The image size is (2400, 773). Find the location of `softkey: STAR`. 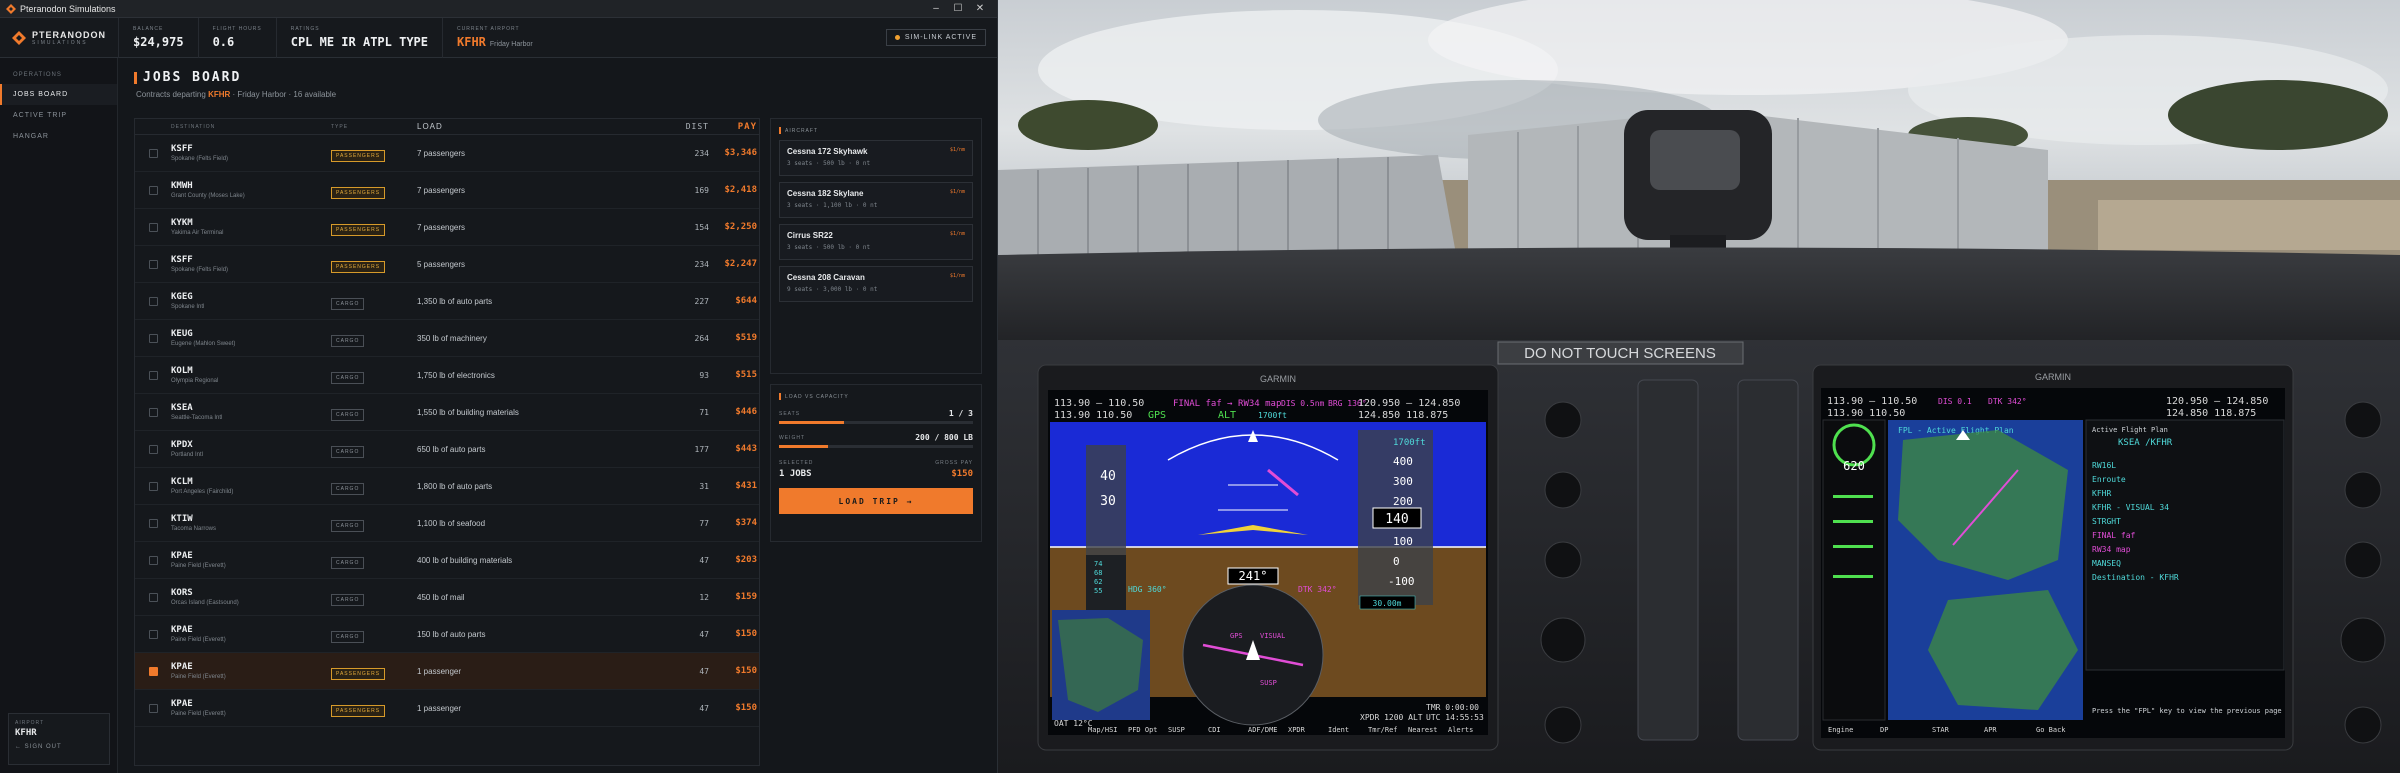

softkey: STAR is located at coordinates (1941, 730).